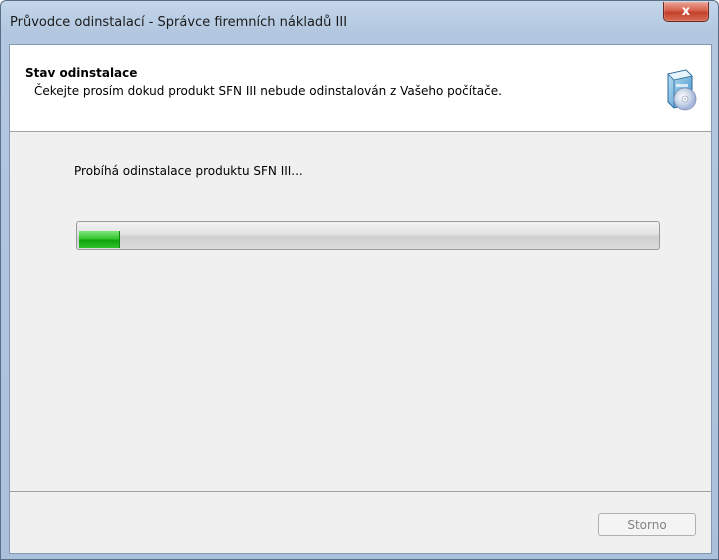  What do you see at coordinates (368, 235) in the screenshot?
I see `uninstall-progress-bar` at bounding box center [368, 235].